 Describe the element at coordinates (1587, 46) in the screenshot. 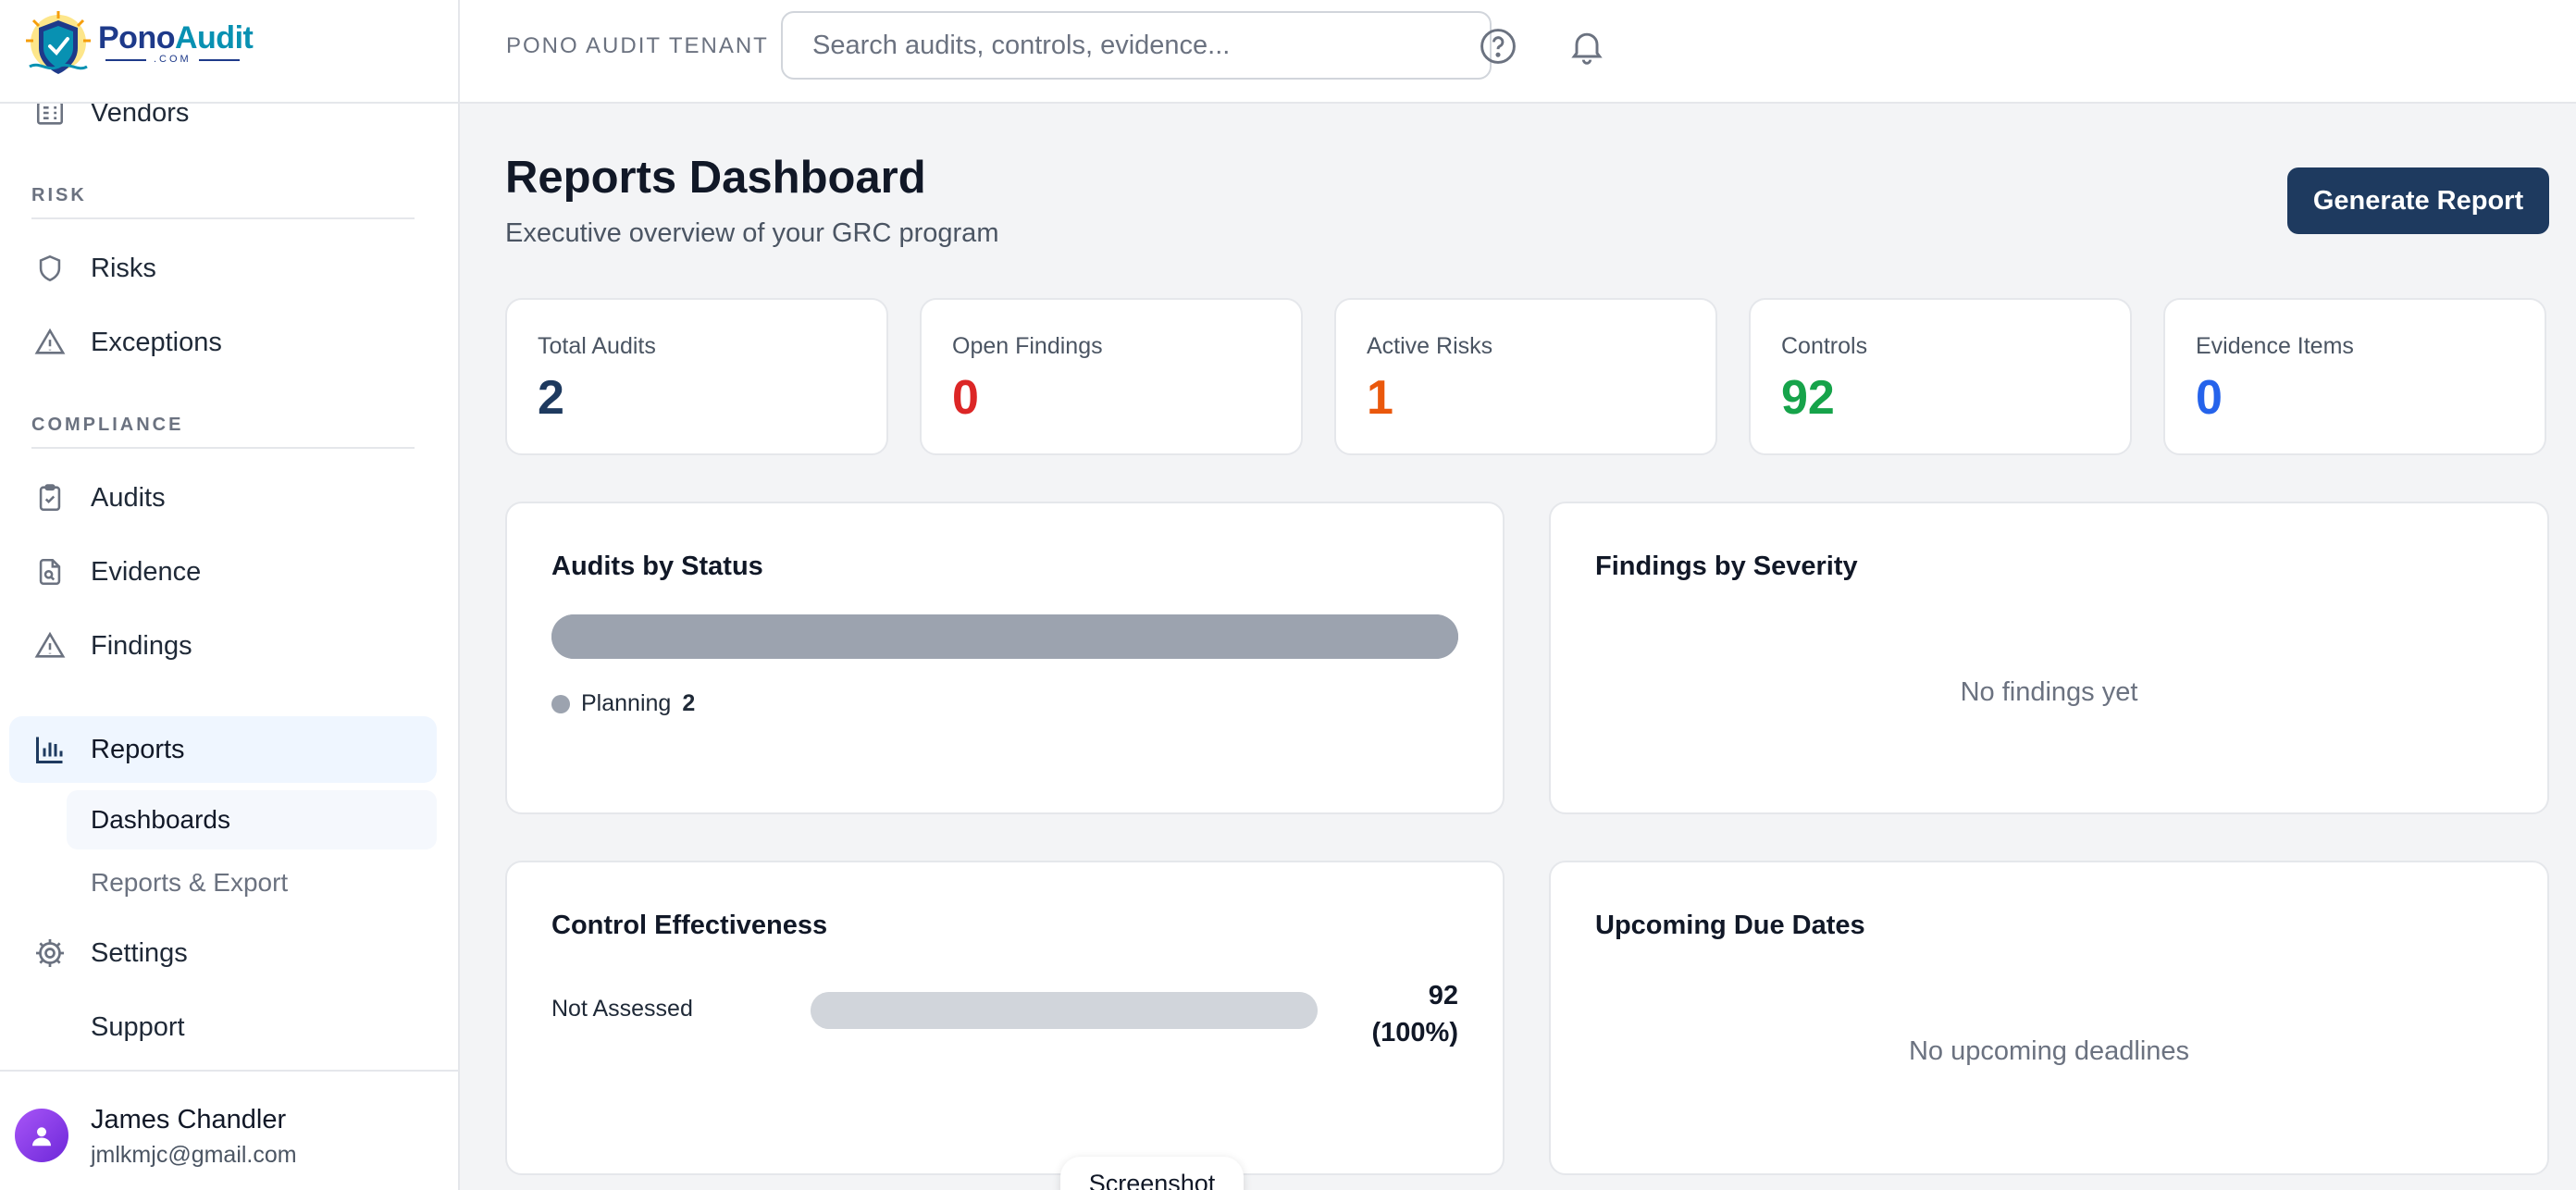

I see `bell-icon` at that location.